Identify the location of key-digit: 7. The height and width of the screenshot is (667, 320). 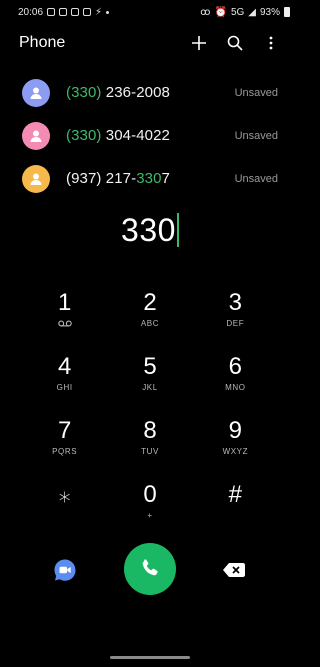
(64, 430).